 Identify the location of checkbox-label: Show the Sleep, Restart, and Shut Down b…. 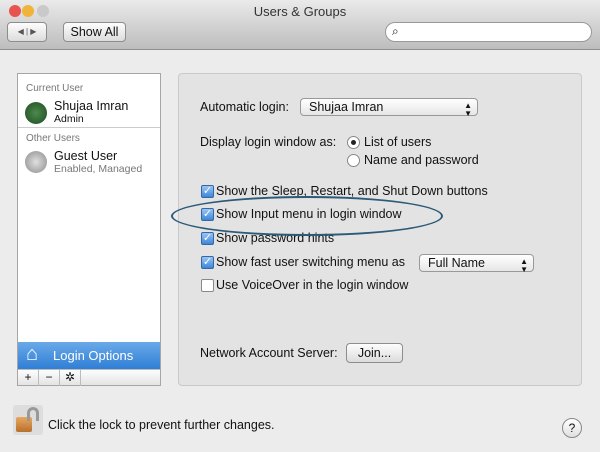
(352, 191).